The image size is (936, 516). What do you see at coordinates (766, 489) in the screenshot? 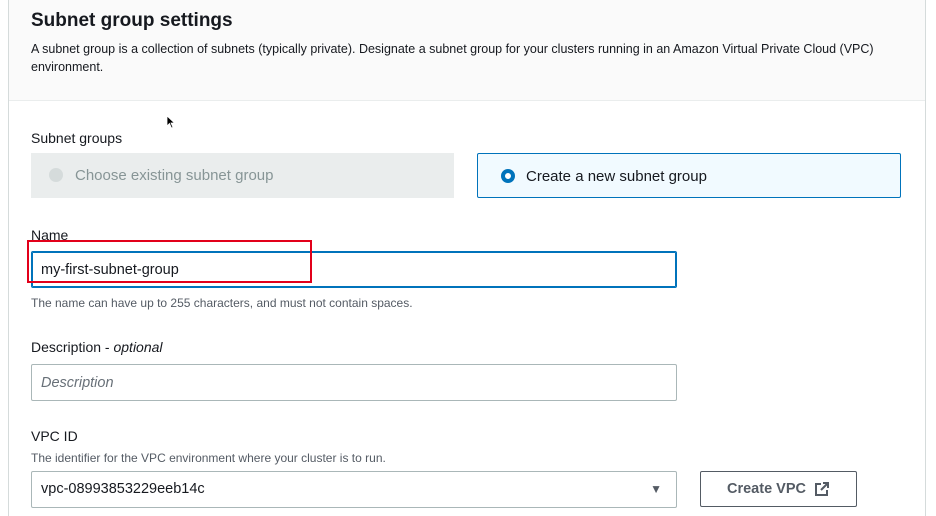
I see `create-vpc-button-label: Create VPC` at bounding box center [766, 489].